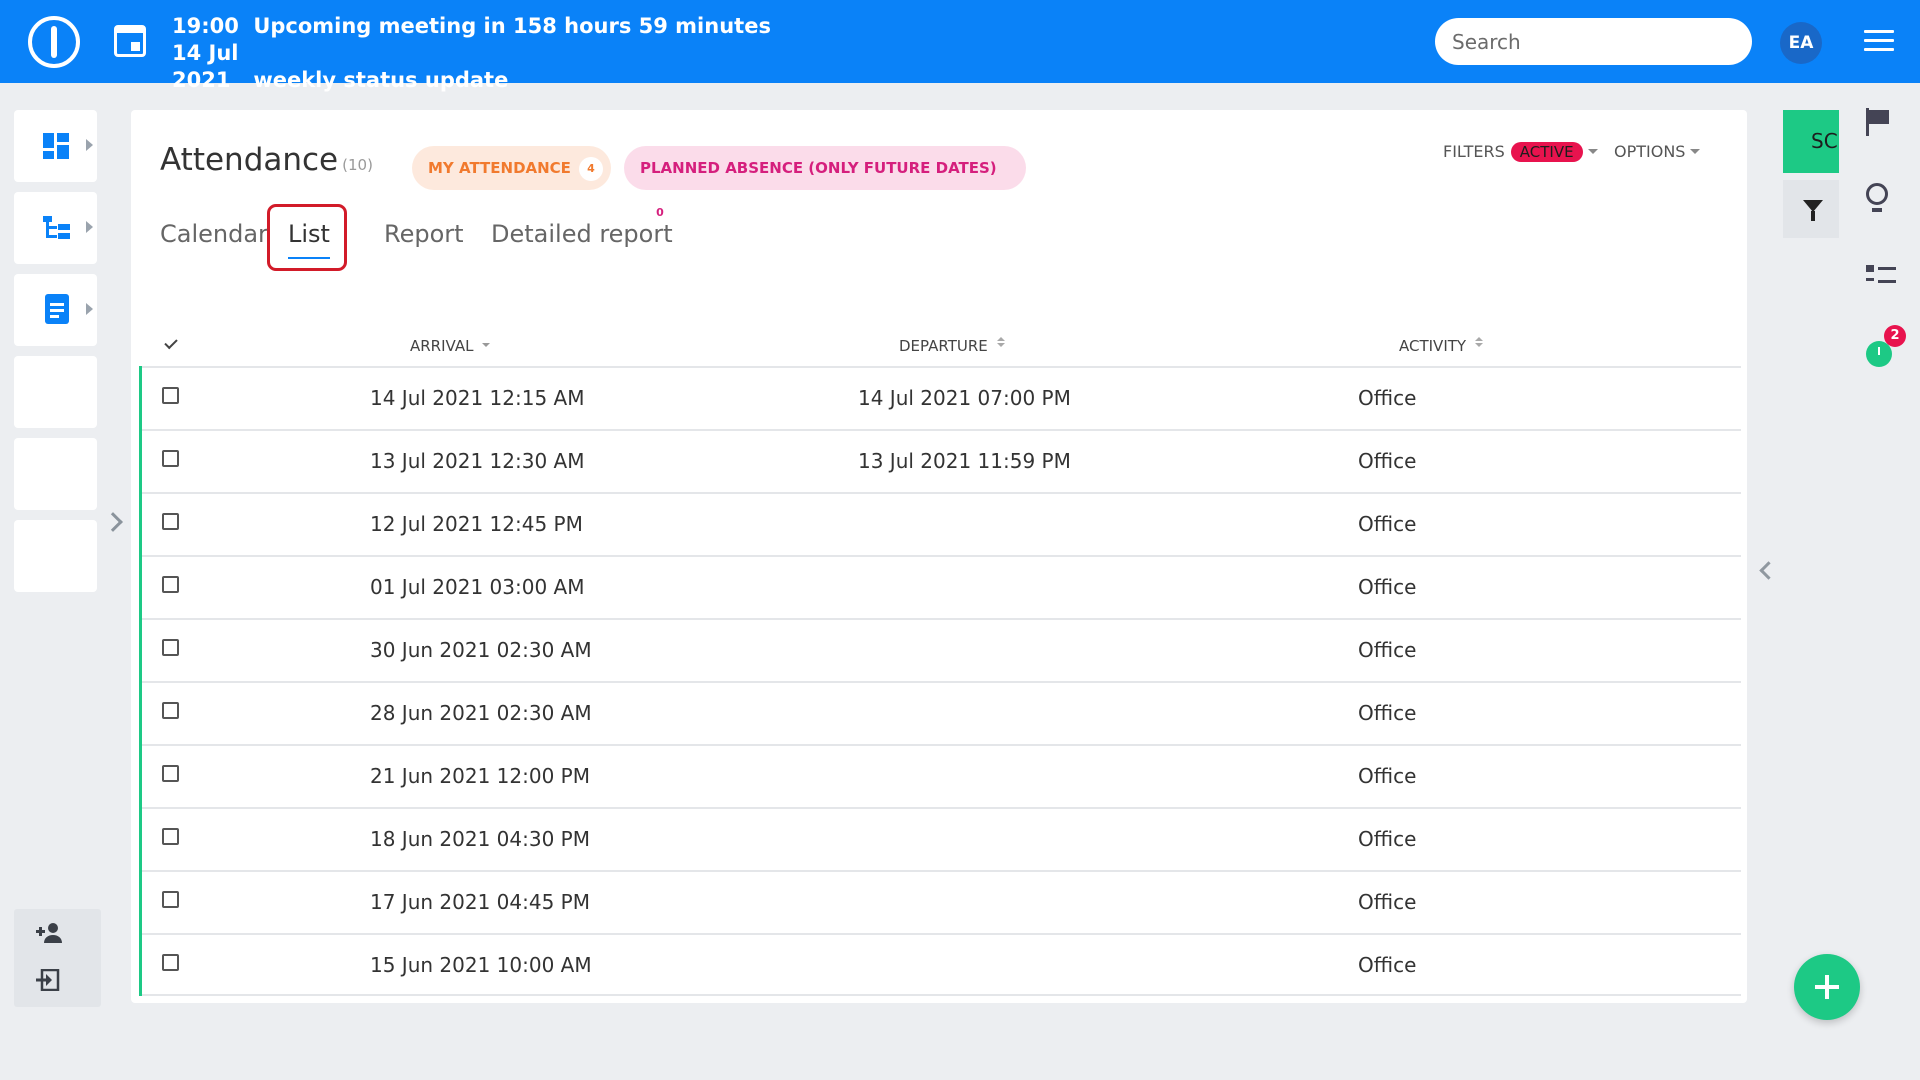 This screenshot has height=1080, width=1920. I want to click on arrival-cell: 01 Jul 2021 03:00 AM, so click(477, 587).